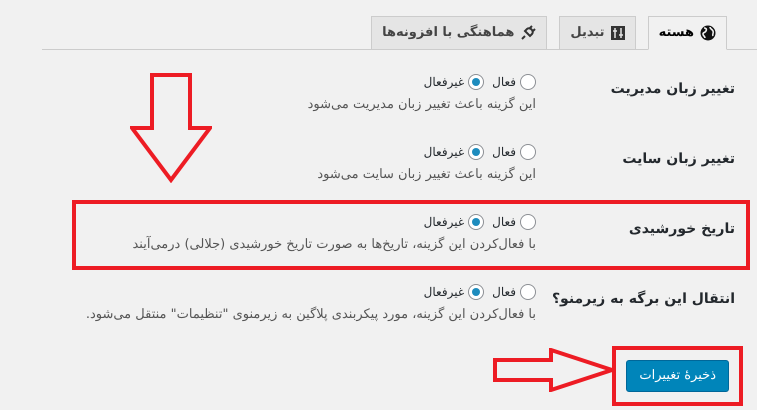 The image size is (757, 410). What do you see at coordinates (617, 33) in the screenshot?
I see `sliders-icon` at bounding box center [617, 33].